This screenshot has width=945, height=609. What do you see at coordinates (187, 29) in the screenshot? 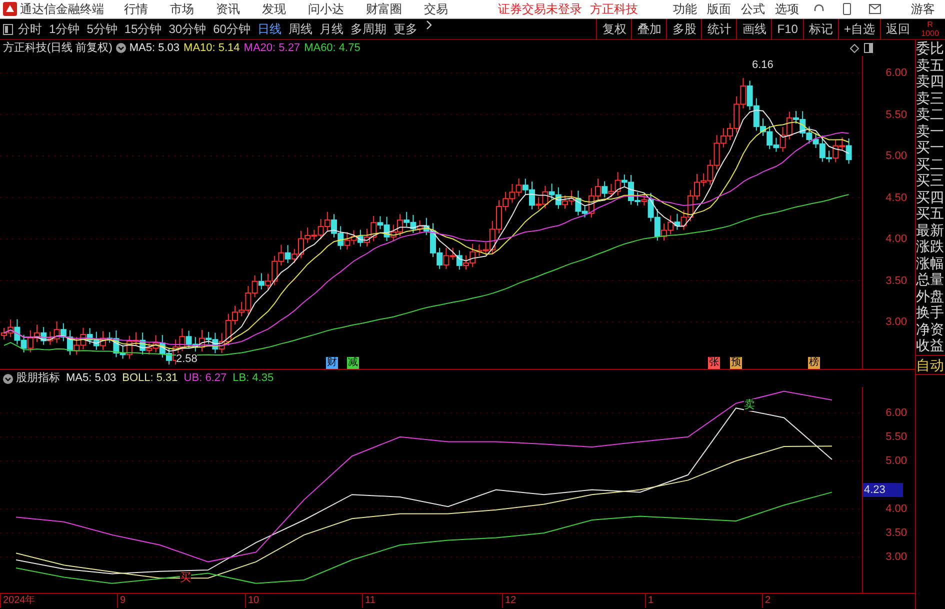
I see `period-tab: 30分钟` at bounding box center [187, 29].